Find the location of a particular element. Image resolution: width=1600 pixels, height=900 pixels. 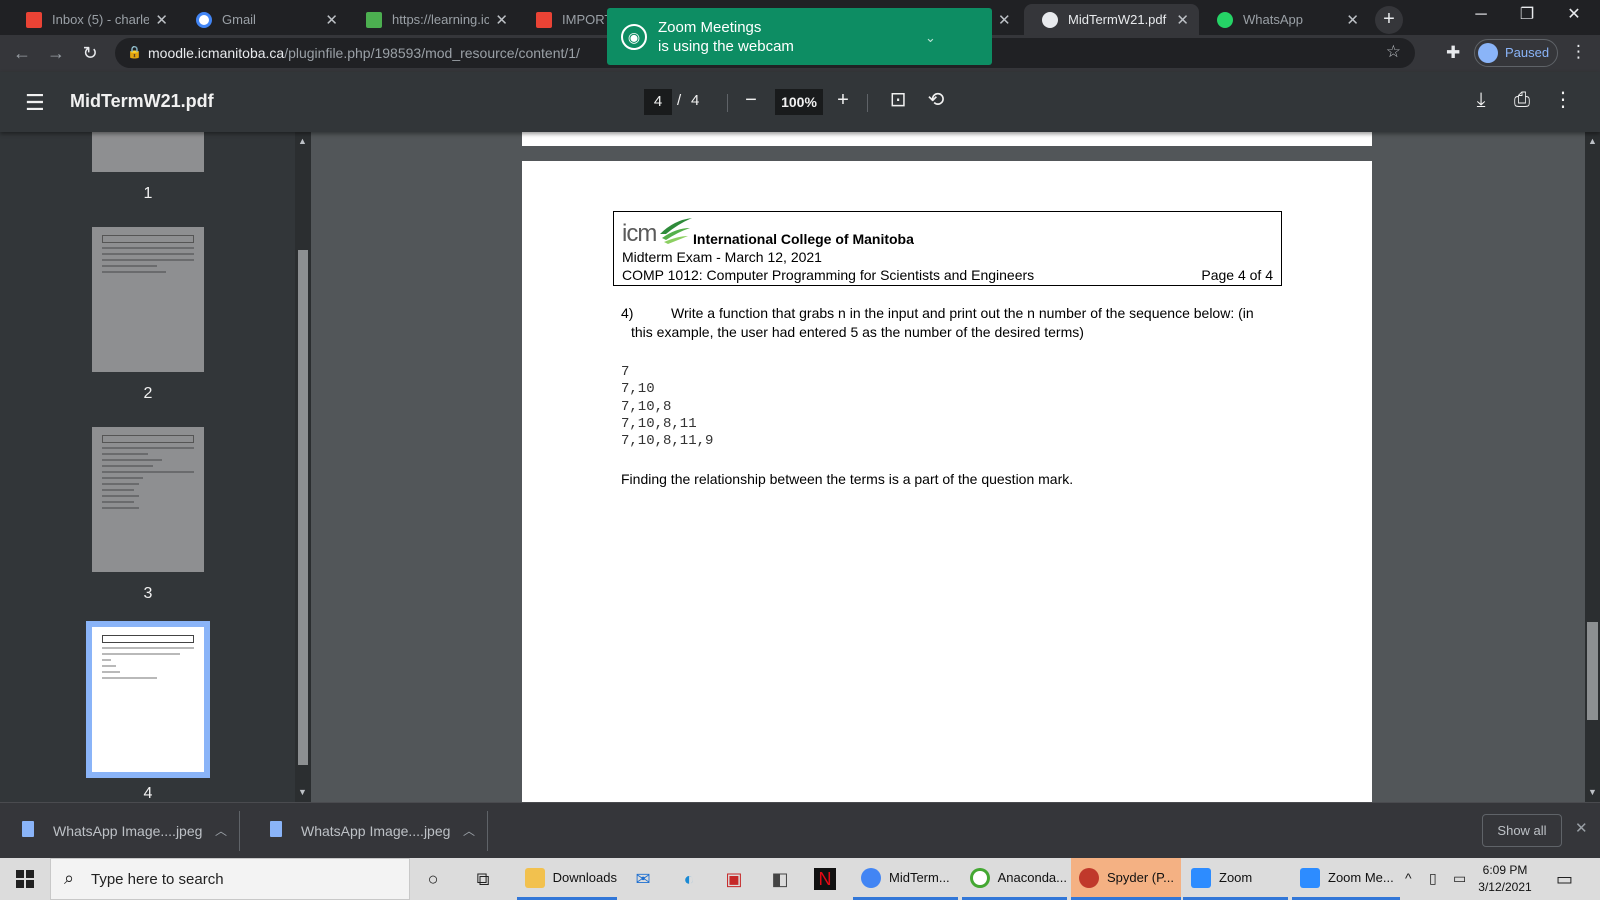

chevron-down-icon: ⌄ is located at coordinates (930, 38).